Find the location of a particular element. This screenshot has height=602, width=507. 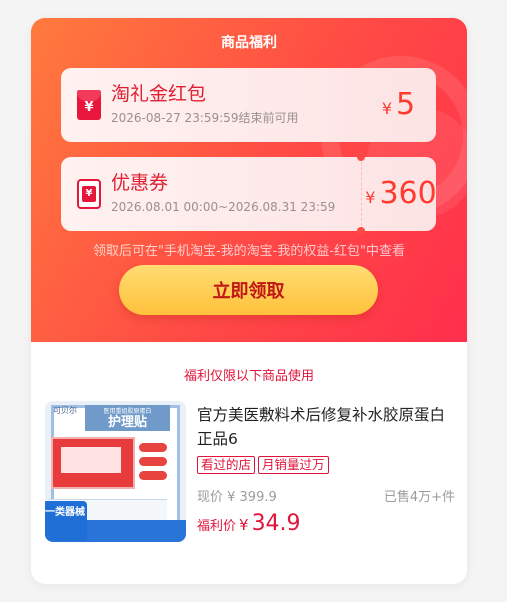

product-sold-count: 已售4万+件 is located at coordinates (419, 497).